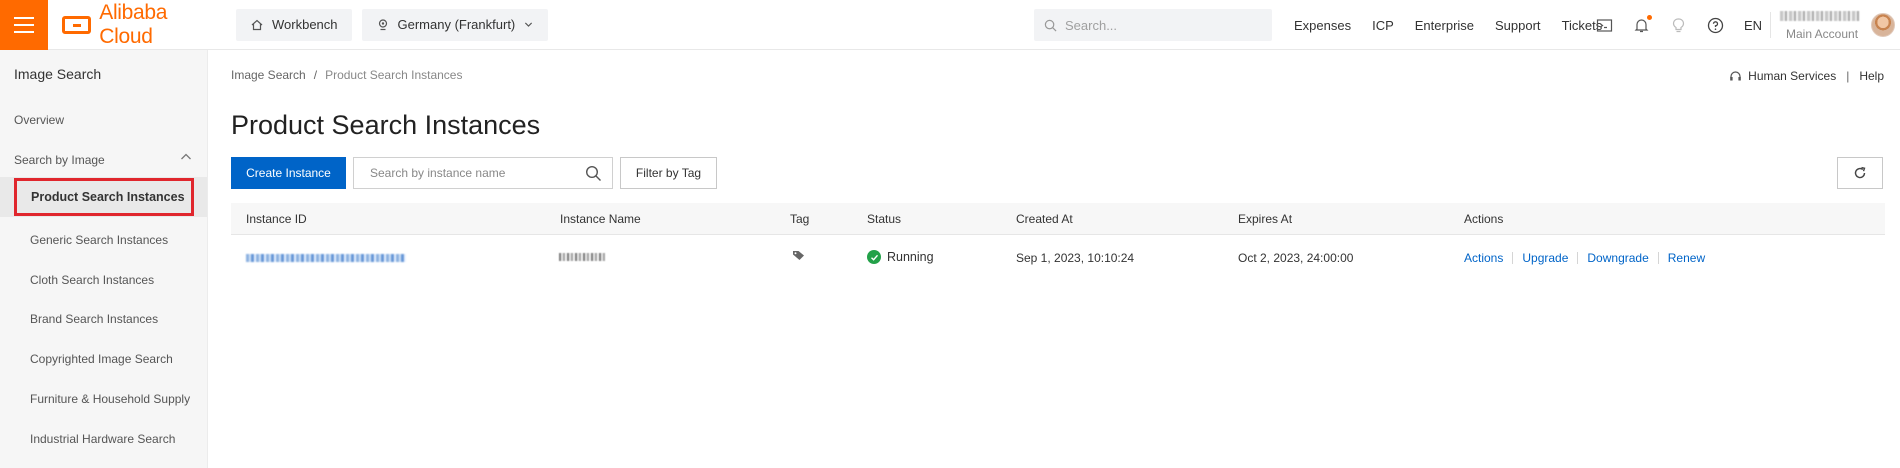 The width and height of the screenshot is (1900, 468). Describe the element at coordinates (101, 359) in the screenshot. I see `sidebar-item-copyrighted-image-search: Copyrighted Image Search` at that location.